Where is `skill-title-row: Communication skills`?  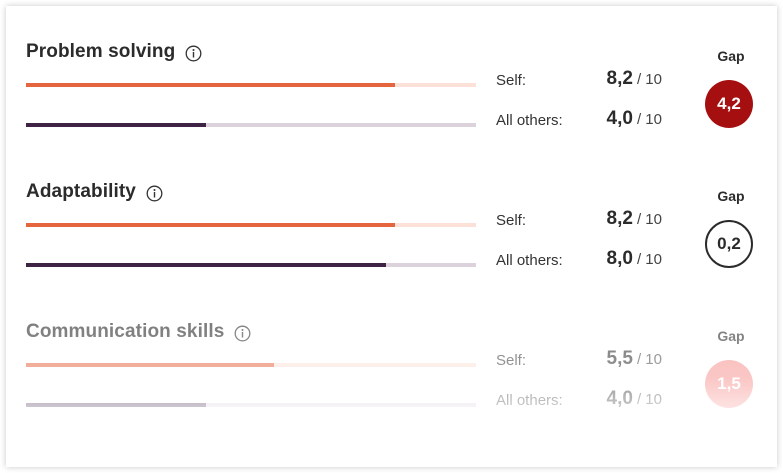 skill-title-row: Communication skills is located at coordinates (138, 332).